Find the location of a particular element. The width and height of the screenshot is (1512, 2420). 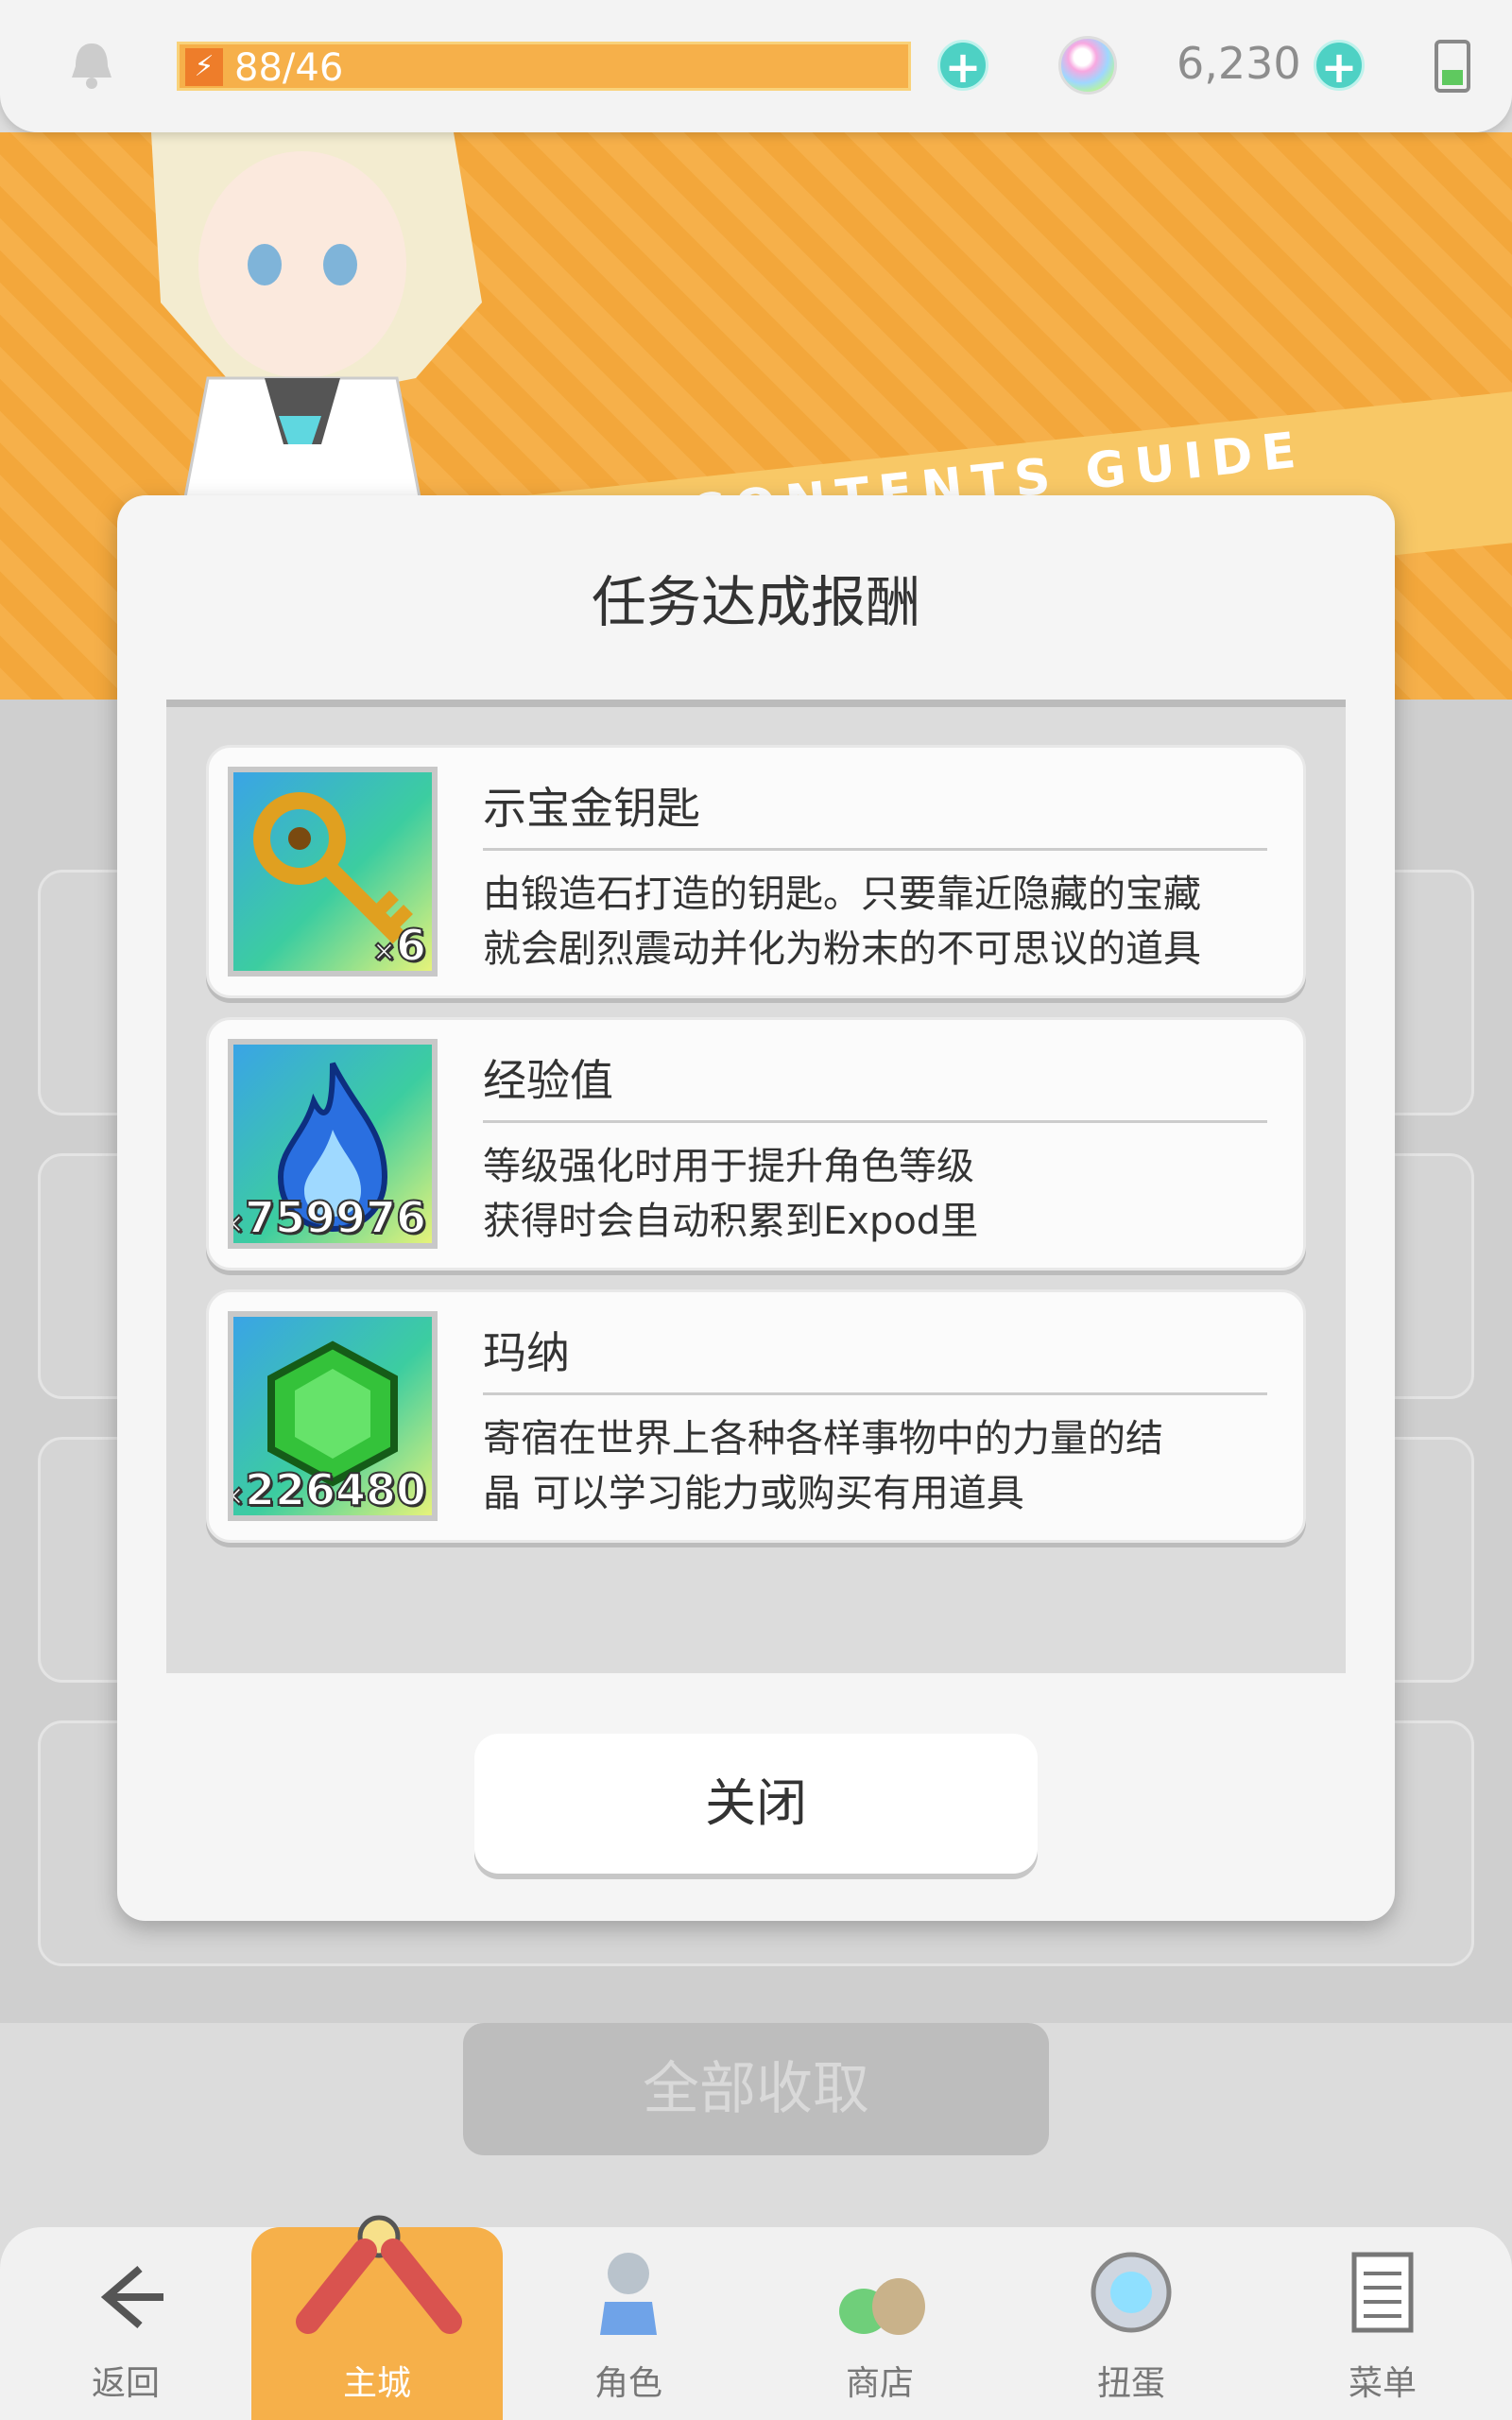

gem-orb-icon is located at coordinates (1087, 65).